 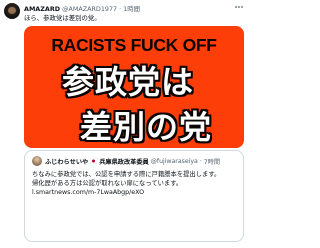 I want to click on quote-body-line: ちなみに参政党では、公認を申請する際に戸籍謄本を提出します。, so click(x=126, y=174).